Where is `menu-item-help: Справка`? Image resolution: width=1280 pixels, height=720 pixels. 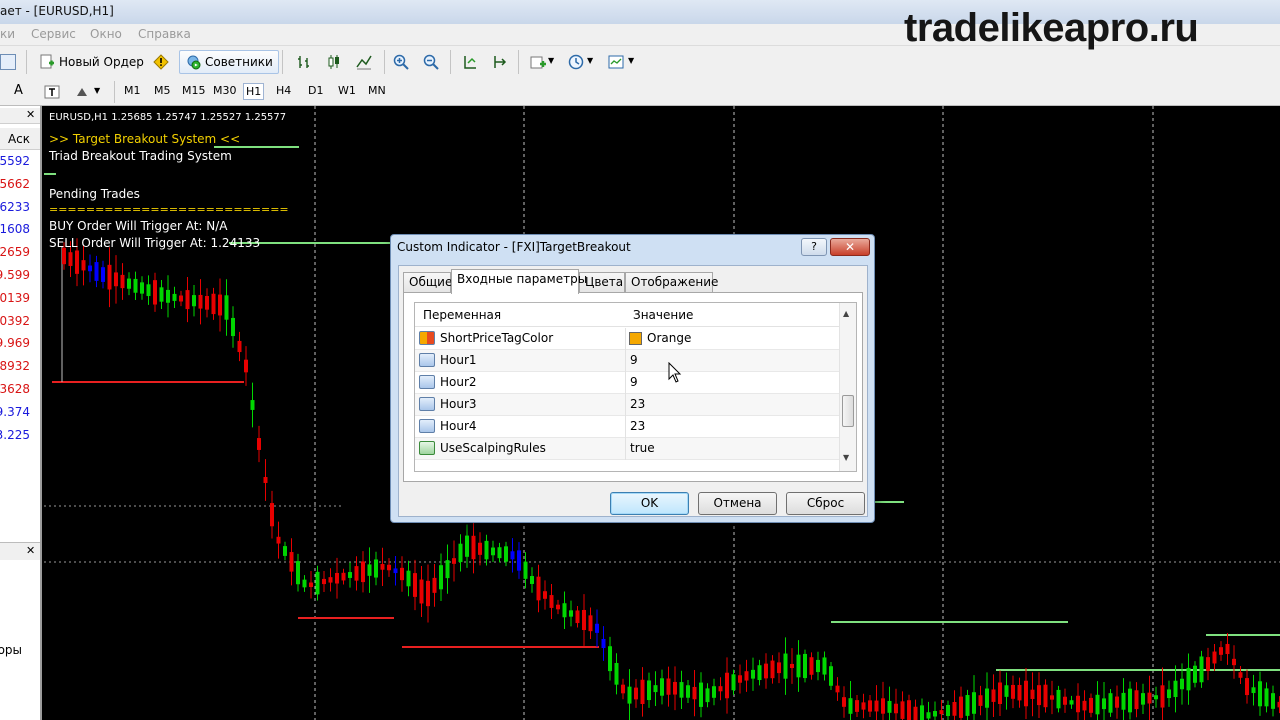
menu-item-help: Справка is located at coordinates (164, 34).